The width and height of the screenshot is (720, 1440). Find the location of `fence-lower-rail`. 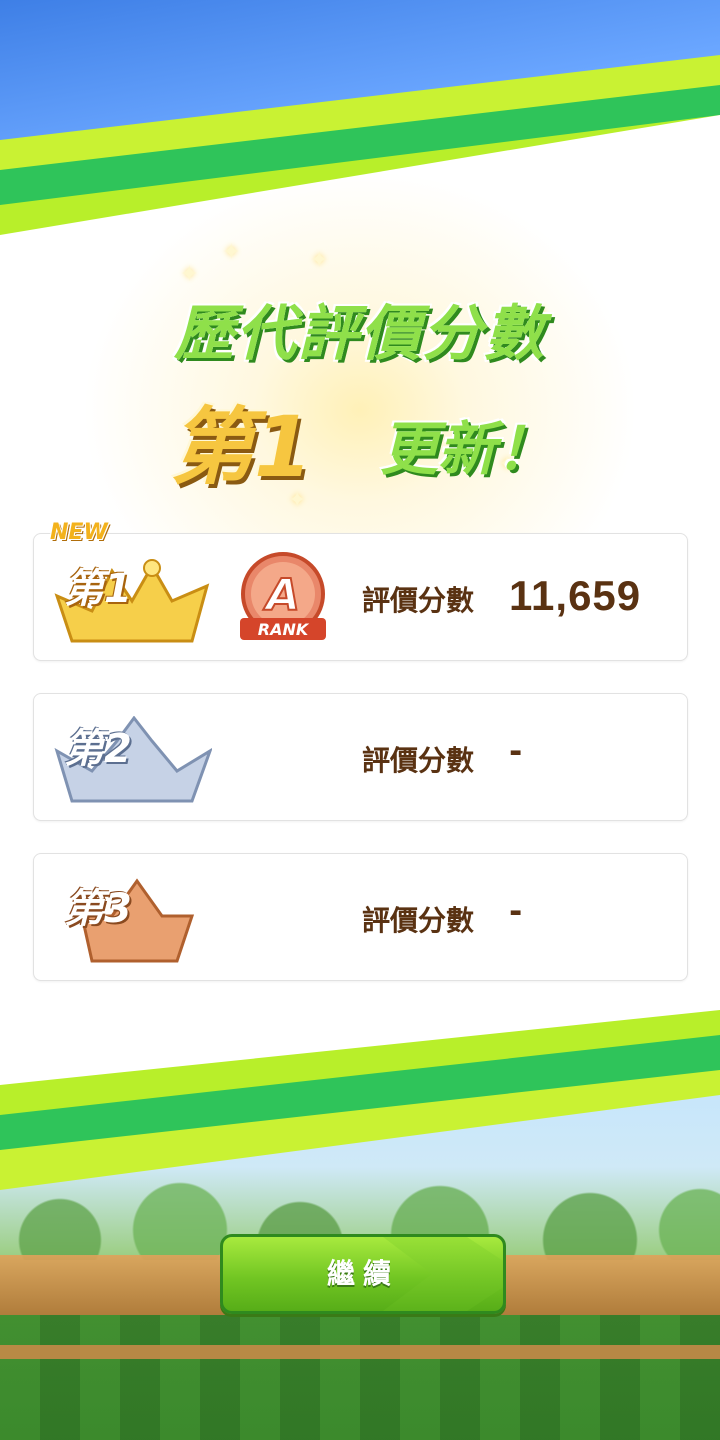

fence-lower-rail is located at coordinates (360, 1352).